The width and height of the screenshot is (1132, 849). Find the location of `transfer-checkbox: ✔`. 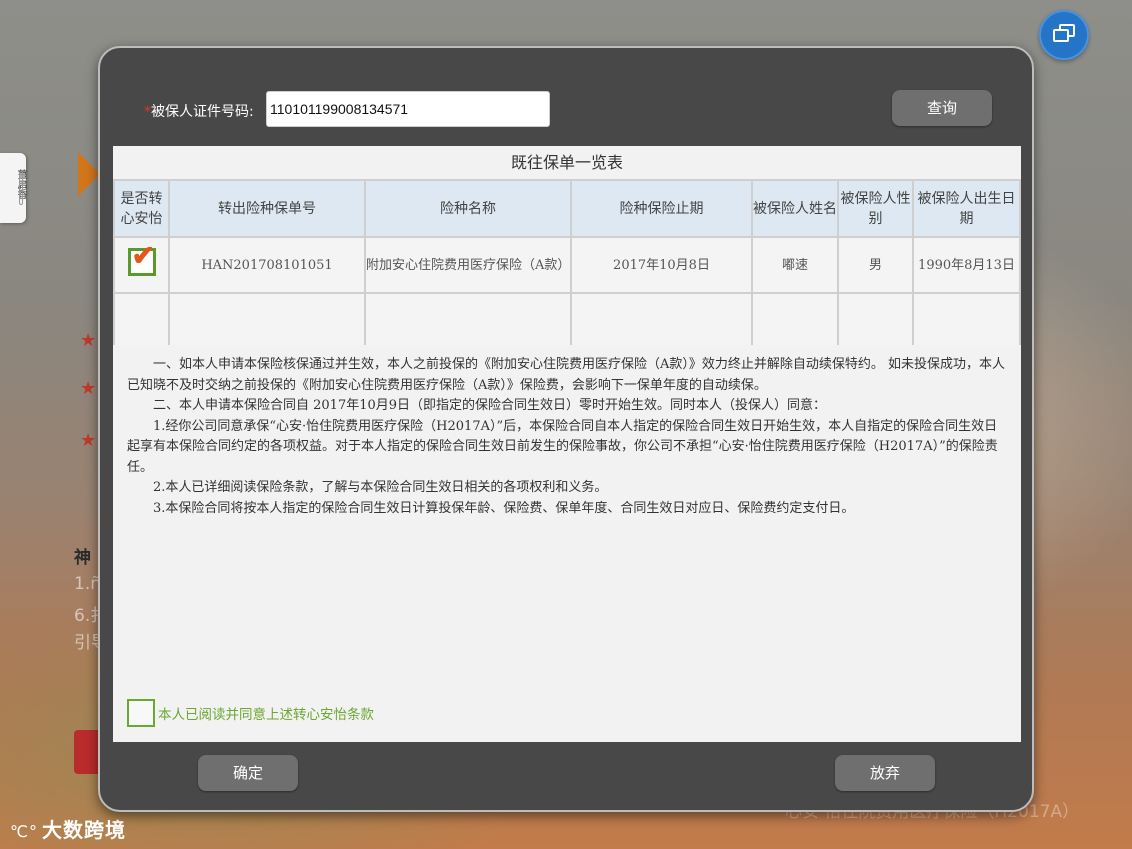

transfer-checkbox: ✔ is located at coordinates (141, 258).